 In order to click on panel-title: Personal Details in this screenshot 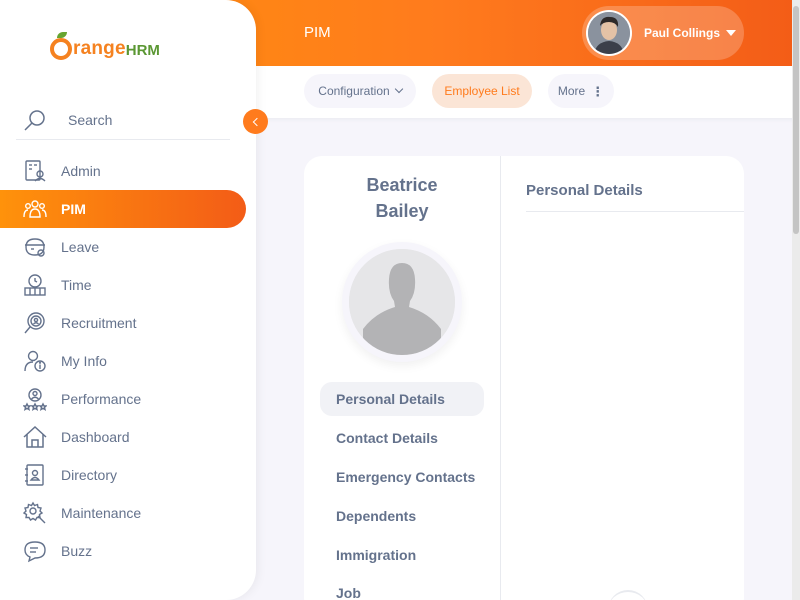, I will do `click(584, 190)`.